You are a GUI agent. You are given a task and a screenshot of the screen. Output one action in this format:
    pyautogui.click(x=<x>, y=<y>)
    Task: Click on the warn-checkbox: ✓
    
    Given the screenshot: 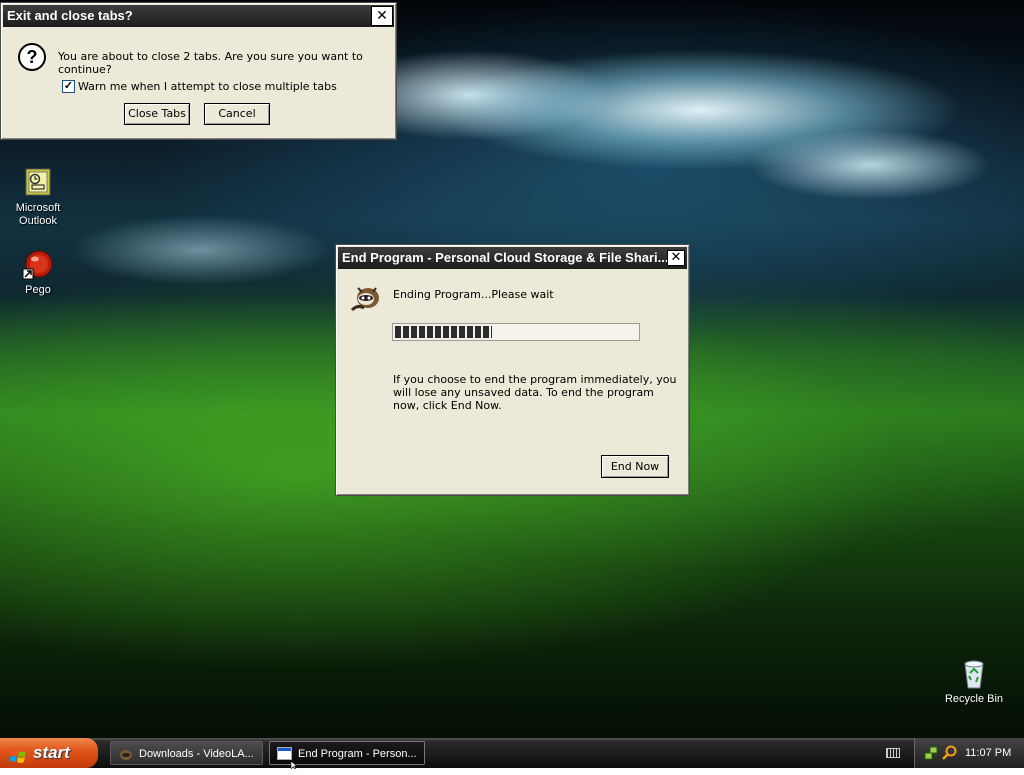 What is the action you would take?
    pyautogui.click(x=68, y=86)
    